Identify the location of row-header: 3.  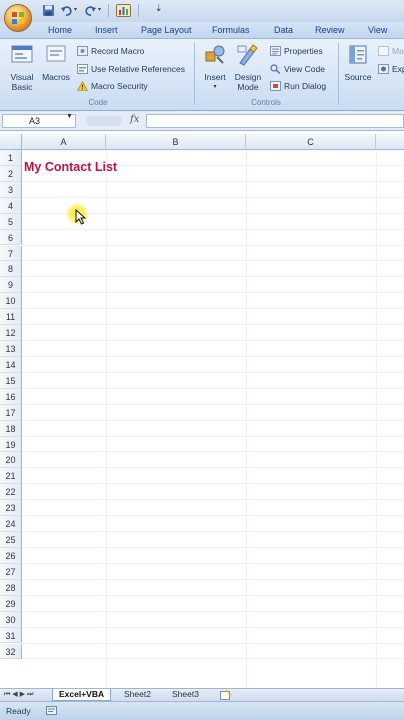
(11, 189).